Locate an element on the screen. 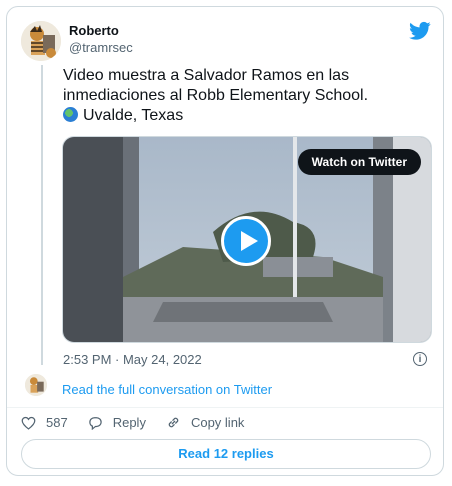 The image size is (452, 486). like-button: 587 is located at coordinates (44, 422).